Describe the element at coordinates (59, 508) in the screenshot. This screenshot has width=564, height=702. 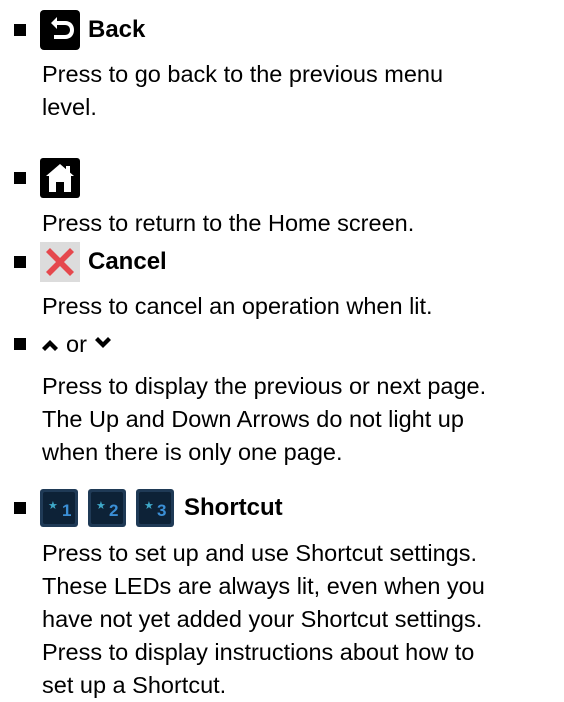
I see `shortcut-1-icon: ★ 1` at that location.